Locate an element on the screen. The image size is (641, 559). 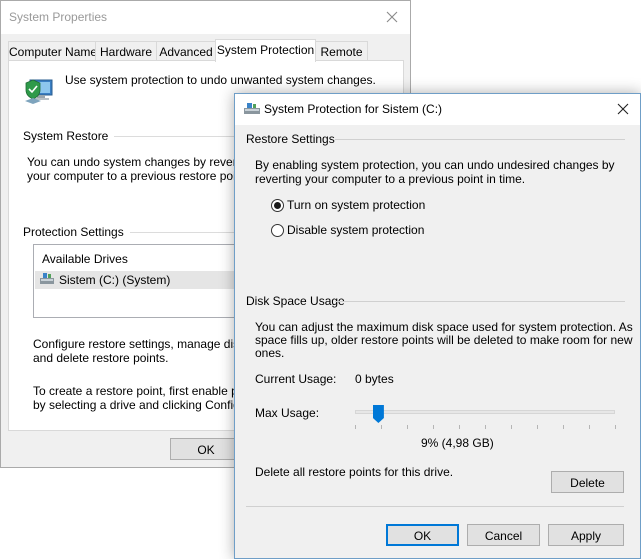
turn-on-protection-radio: Turn on system protection is located at coordinates (361, 206).